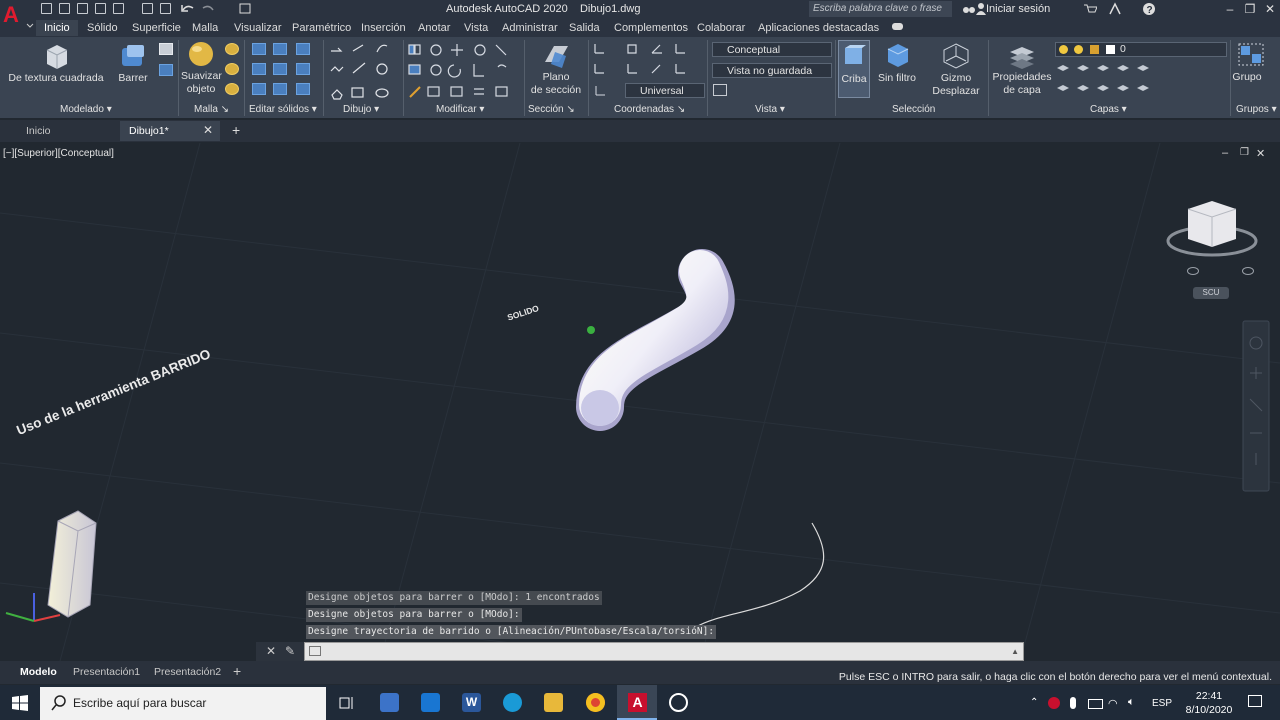  Describe the element at coordinates (649, 109) in the screenshot. I see `panel-coordenadas: Coordenadas ↘` at that location.